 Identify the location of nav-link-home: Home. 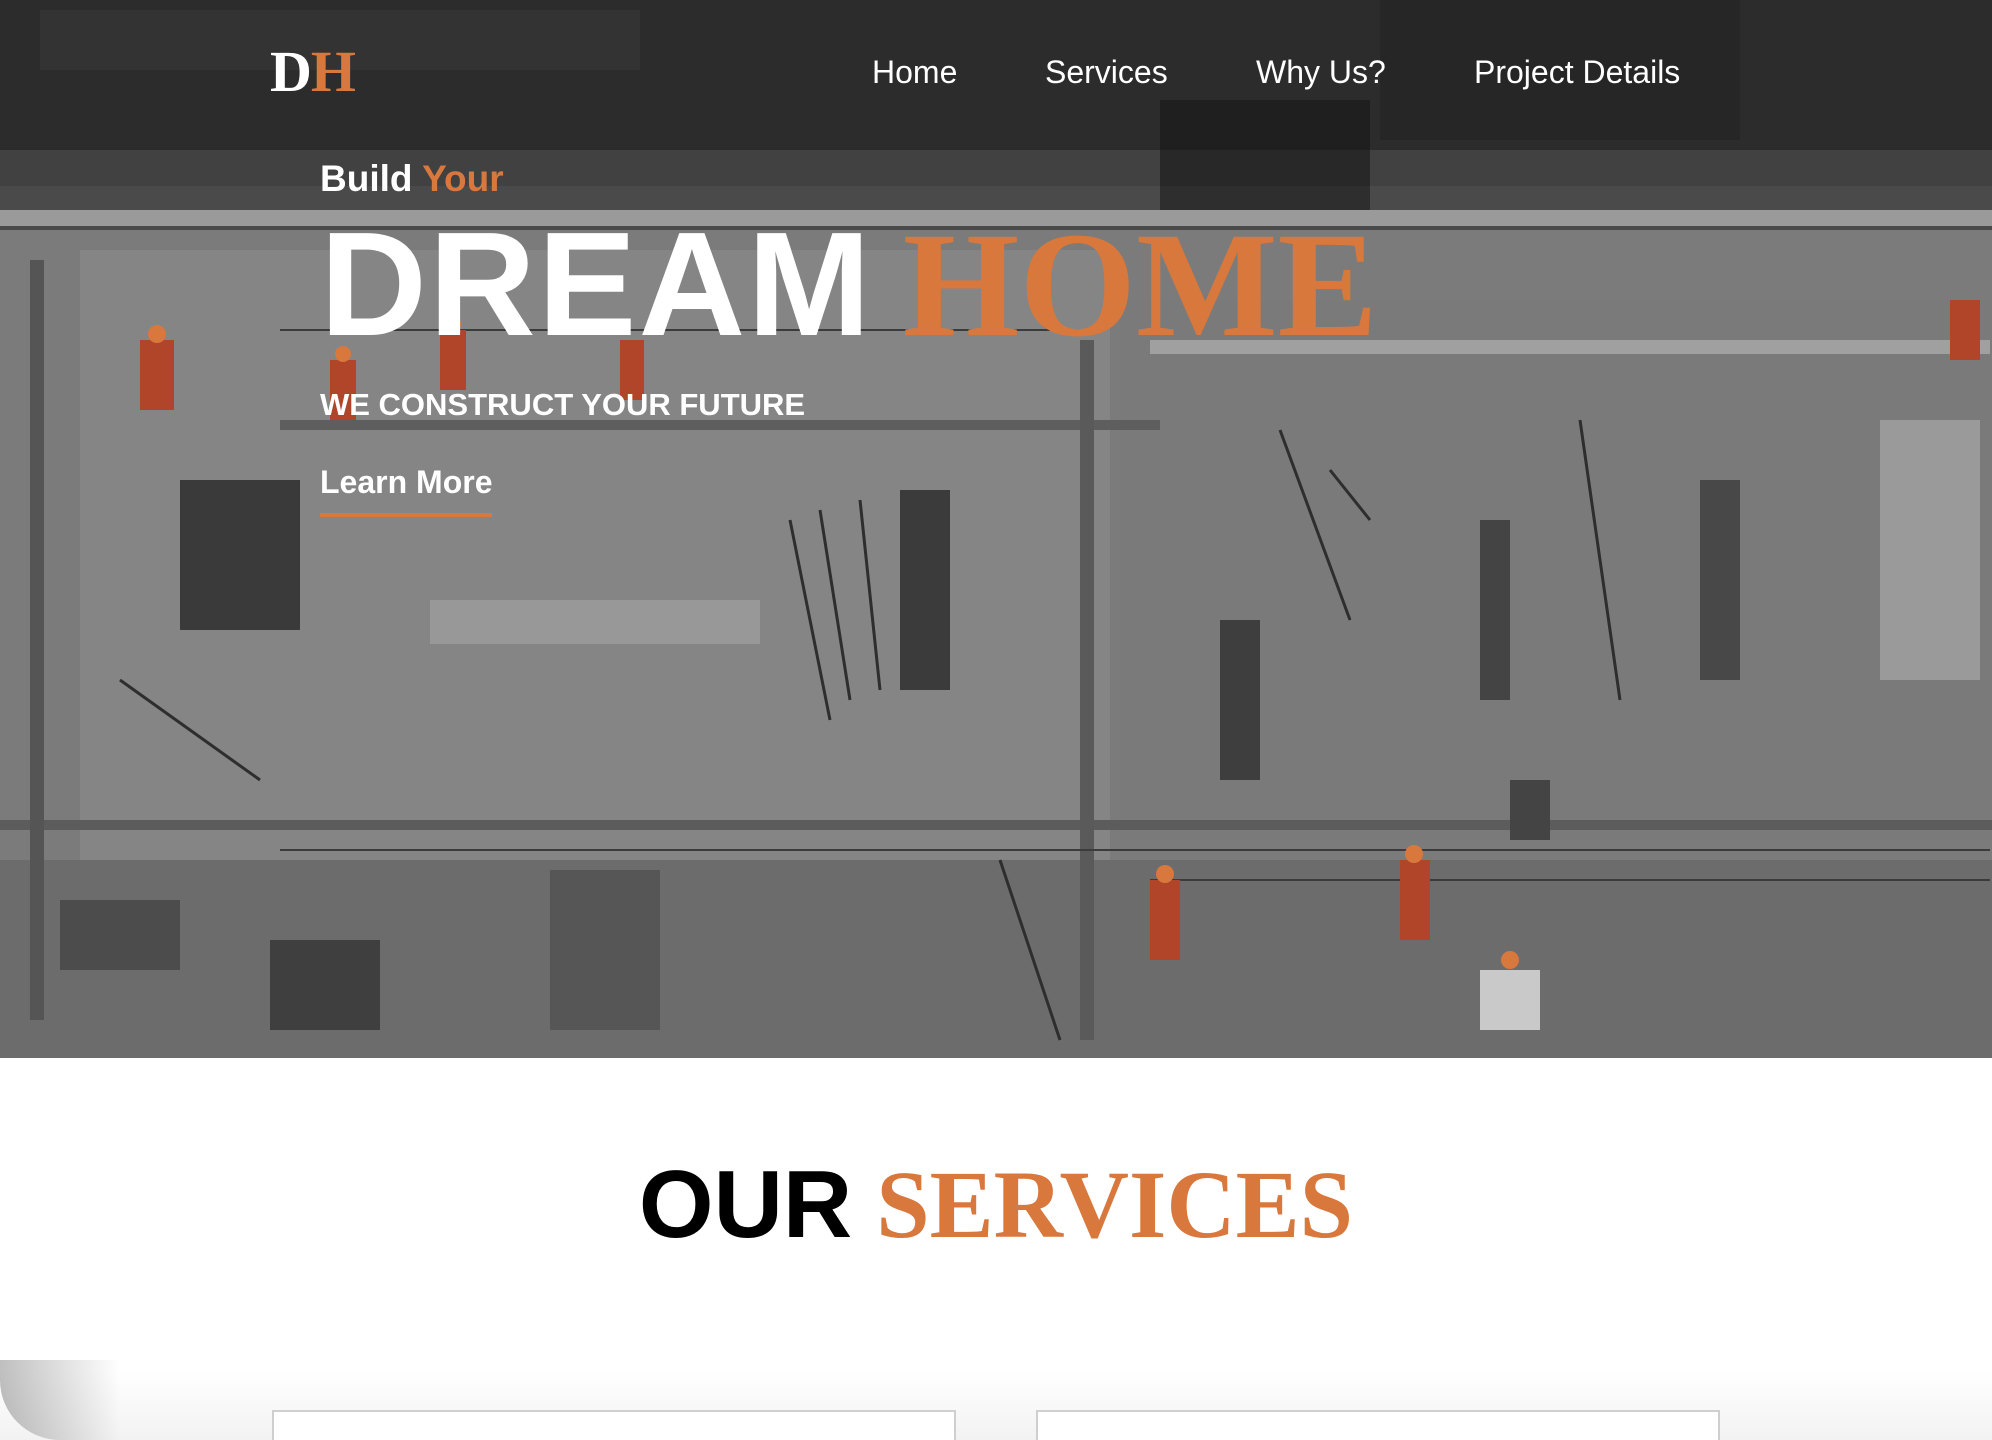
(914, 72).